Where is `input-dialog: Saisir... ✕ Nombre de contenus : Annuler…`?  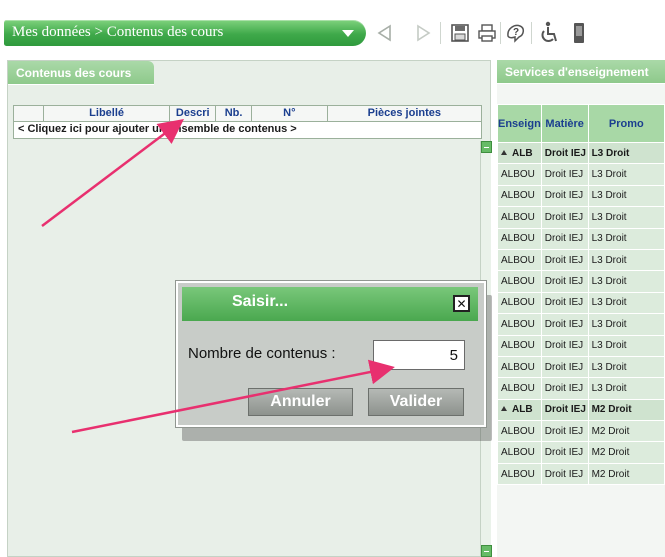
input-dialog: Saisir... ✕ Nombre de contenus : Annuler… is located at coordinates (331, 354).